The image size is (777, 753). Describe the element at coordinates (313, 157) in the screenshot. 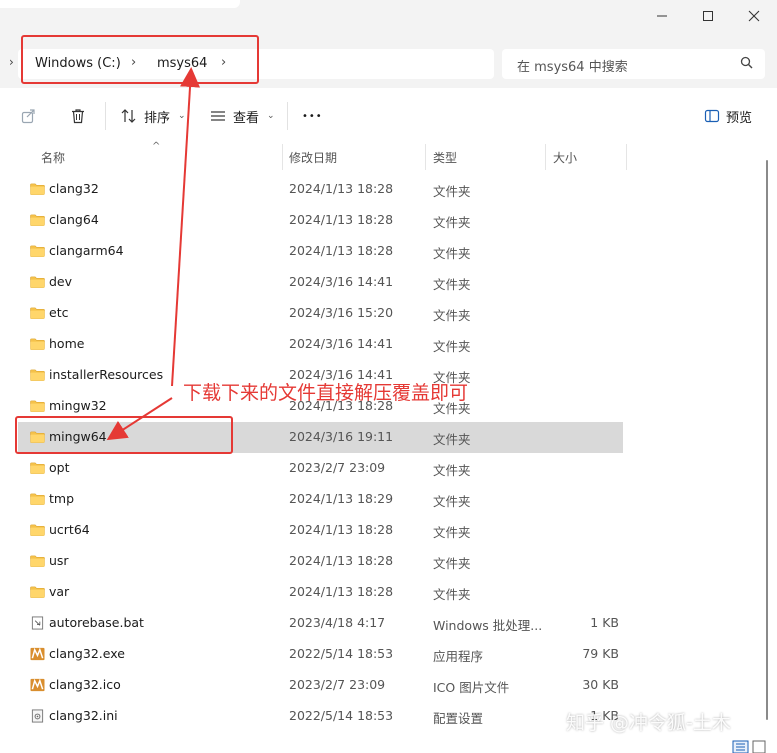

I see `column-date: 修改日期` at that location.